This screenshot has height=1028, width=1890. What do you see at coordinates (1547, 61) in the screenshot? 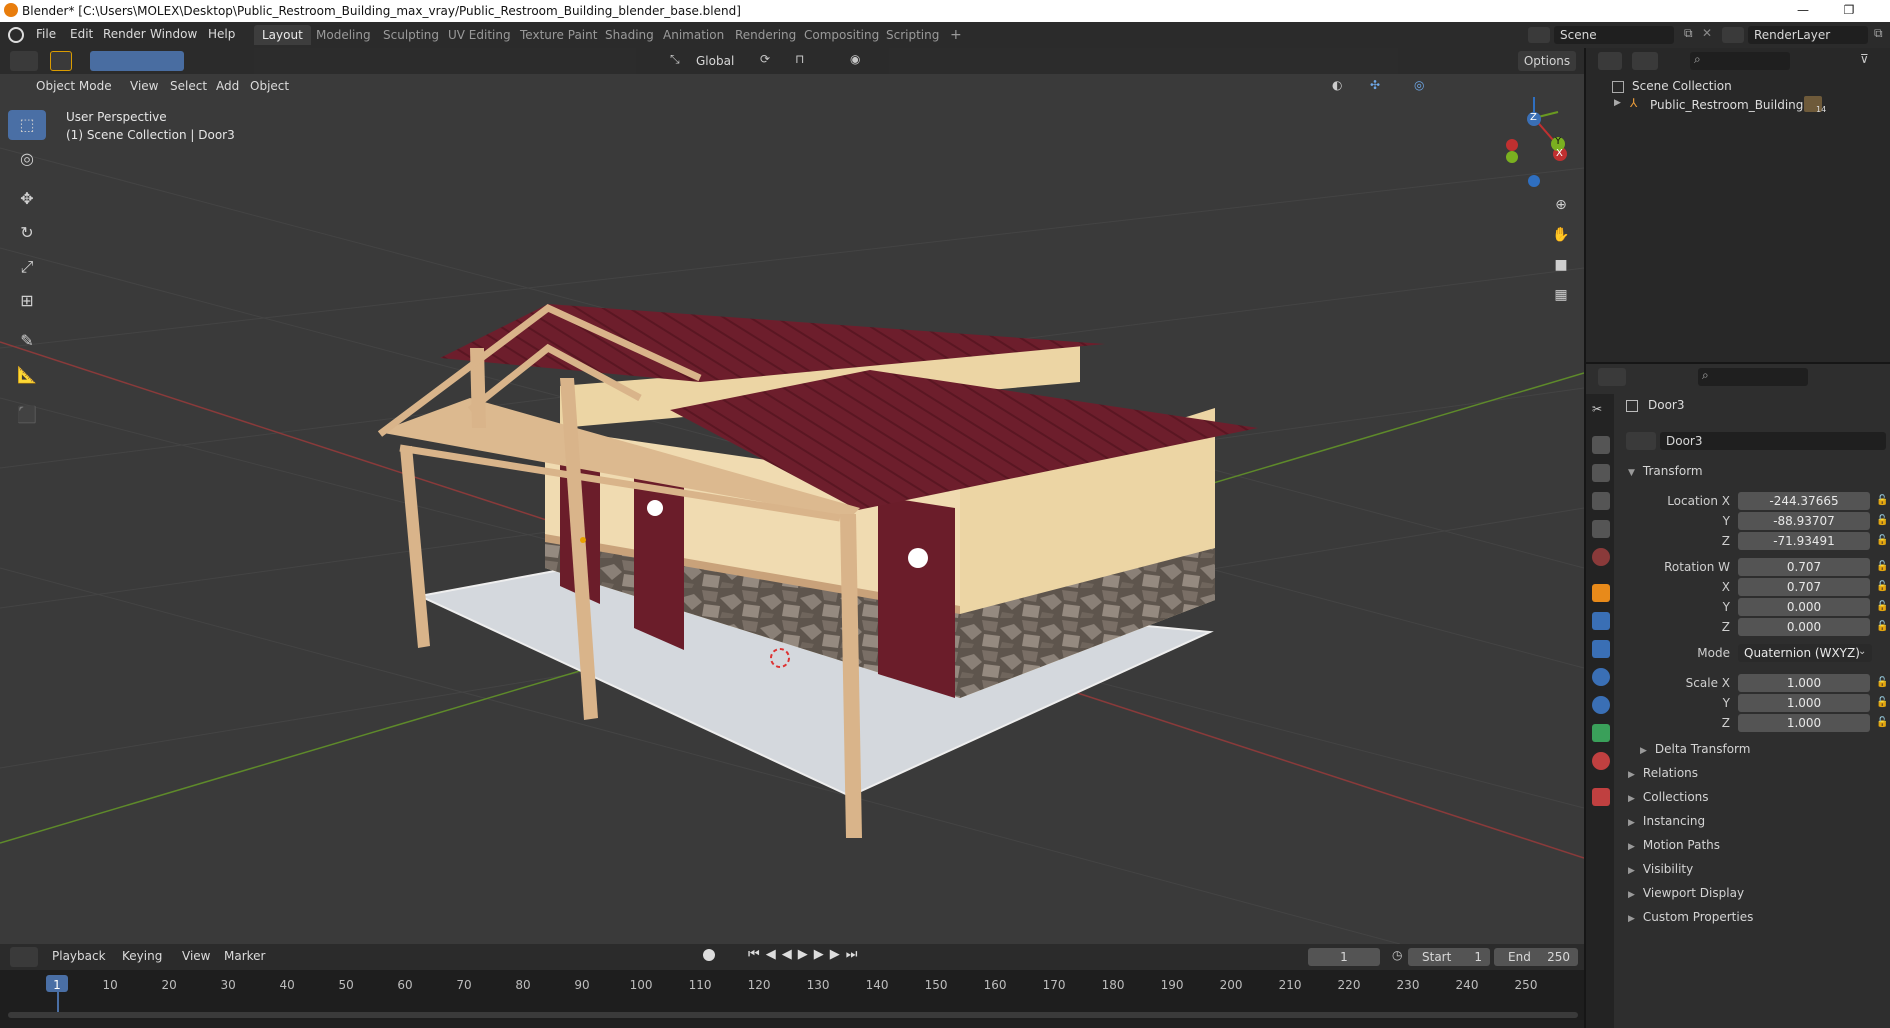
I see `options-dropdown: Options` at bounding box center [1547, 61].